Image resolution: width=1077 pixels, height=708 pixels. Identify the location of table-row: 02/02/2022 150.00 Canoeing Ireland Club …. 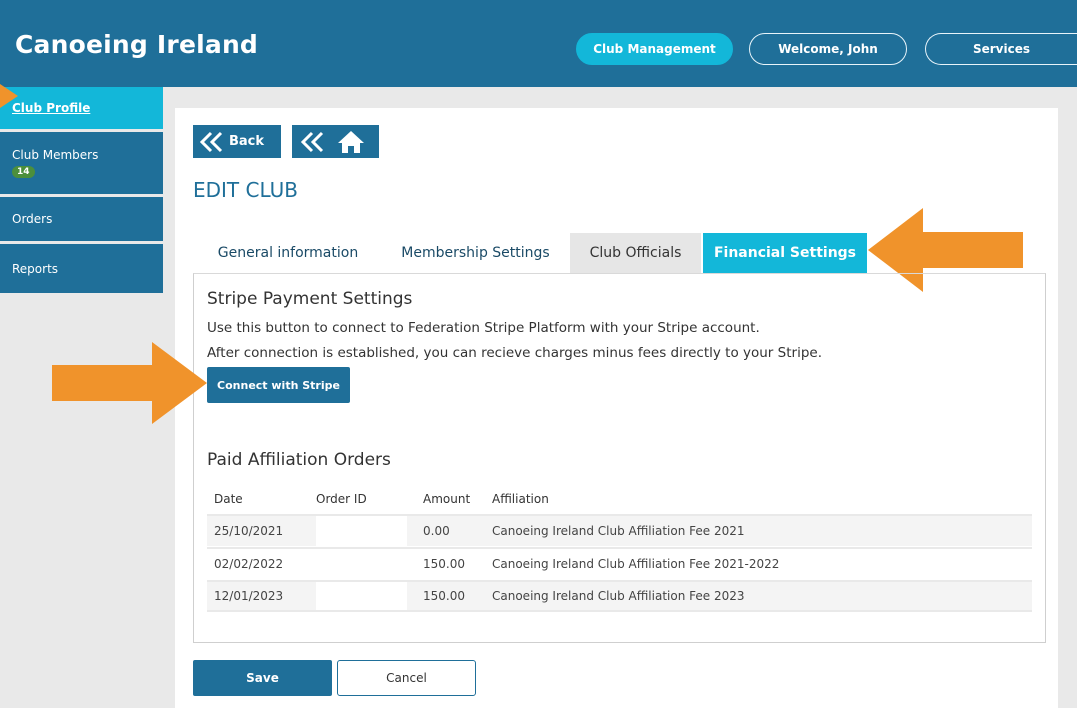
(619, 563).